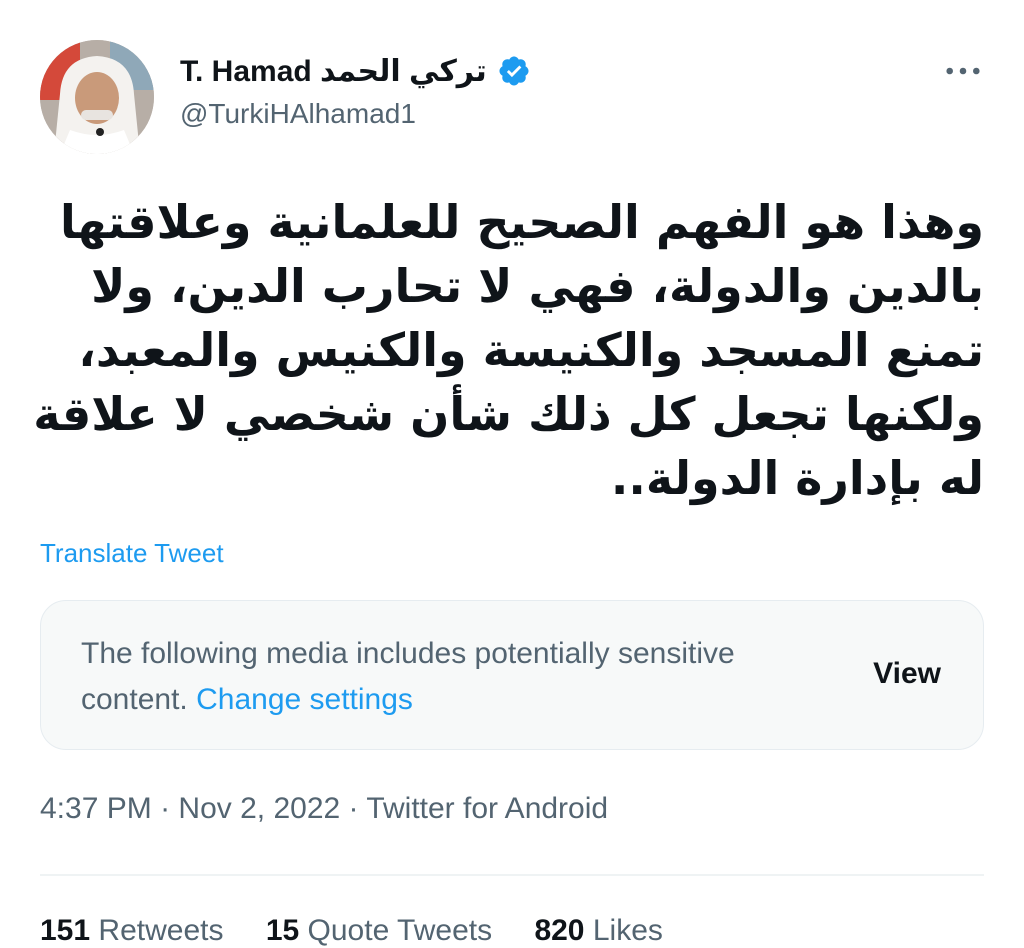  What do you see at coordinates (298, 114) in the screenshot?
I see `author-handle: @TurkiHAlhamad1` at bounding box center [298, 114].